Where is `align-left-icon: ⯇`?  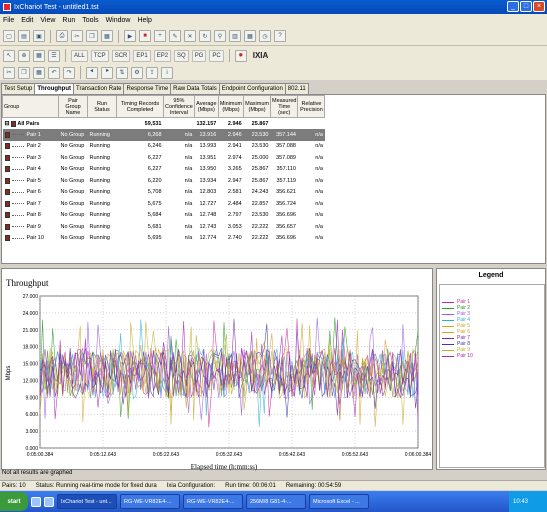
align-left-icon: ⯇ is located at coordinates (92, 72).